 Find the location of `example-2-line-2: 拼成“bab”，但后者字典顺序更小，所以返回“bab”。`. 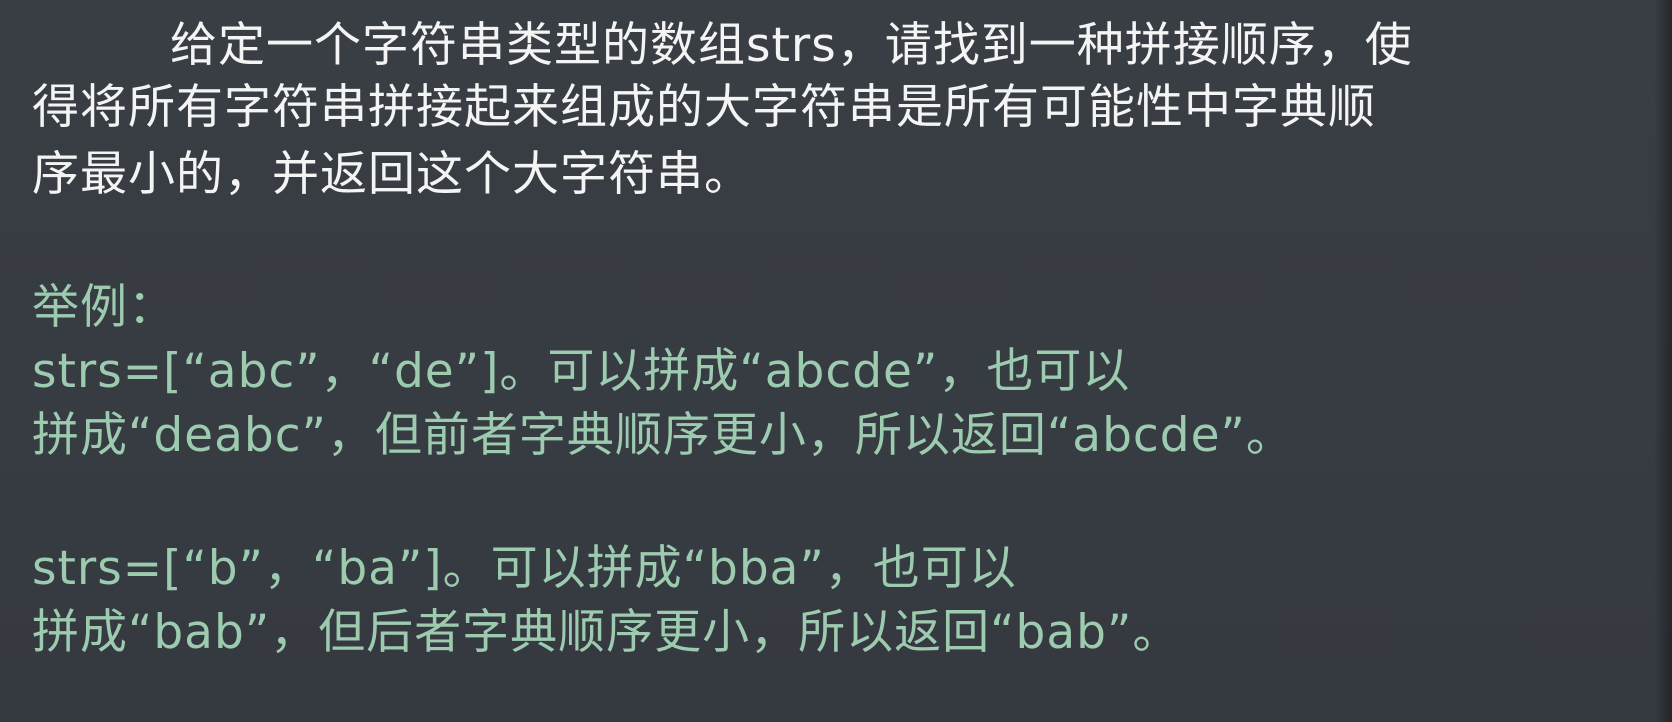

example-2-line-2: 拼成“bab”，但后者字典顺序更小，所以返回“bab”。 is located at coordinates (606, 632).